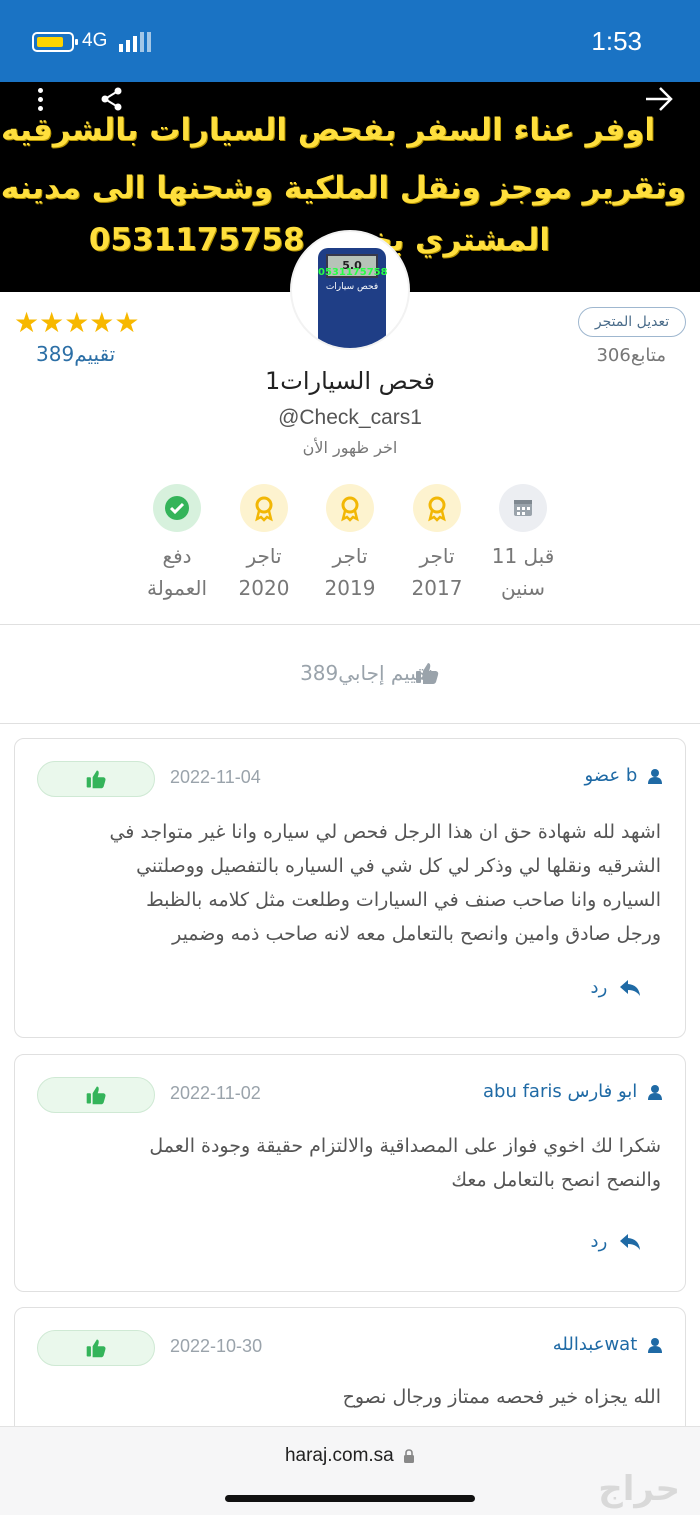 This screenshot has width=700, height=1515. Describe the element at coordinates (339, 1455) in the screenshot. I see `url-text: haraj.com.sa` at that location.